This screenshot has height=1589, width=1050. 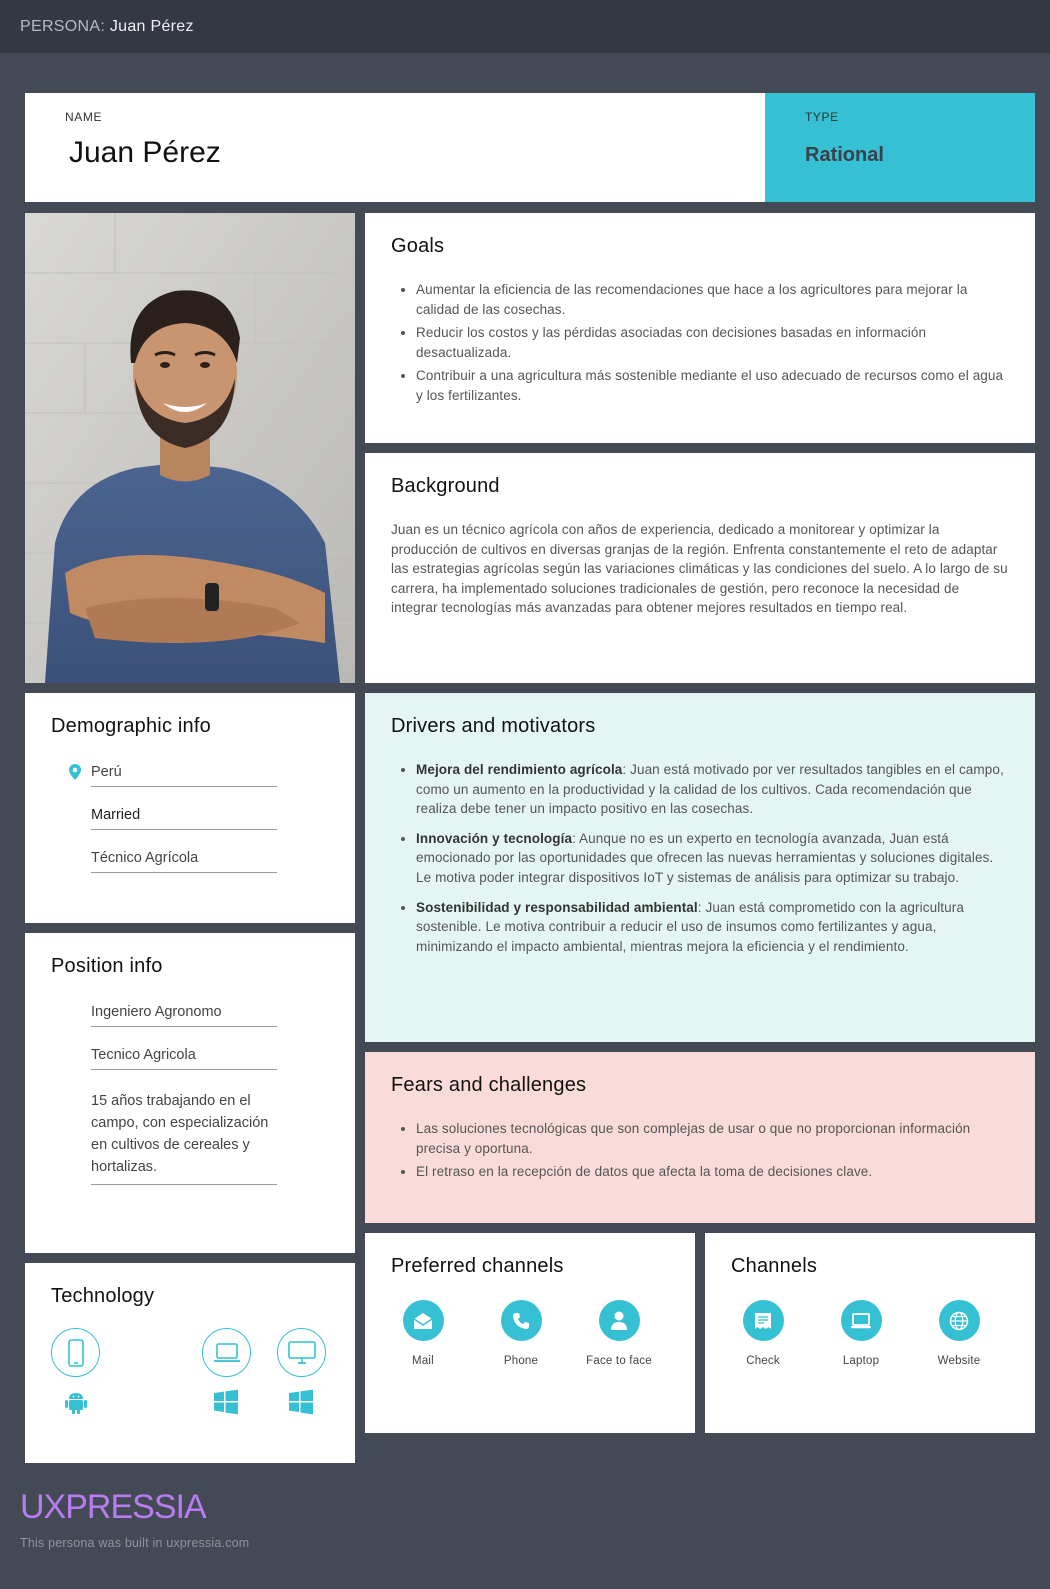 I want to click on channel-label: Face to face, so click(x=619, y=1361).